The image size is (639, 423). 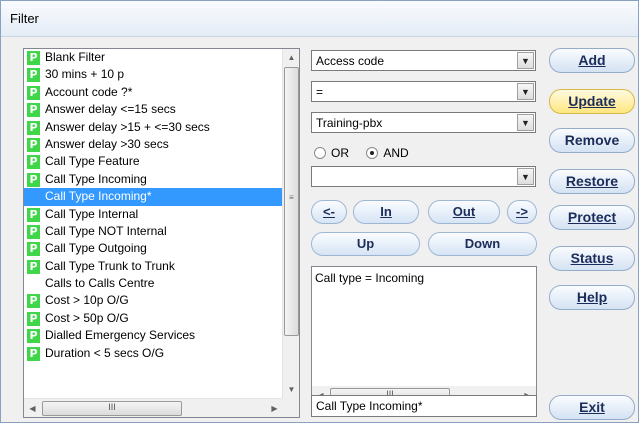 I want to click on list-item: P Duration < 5 secs O/G, so click(x=153, y=353).